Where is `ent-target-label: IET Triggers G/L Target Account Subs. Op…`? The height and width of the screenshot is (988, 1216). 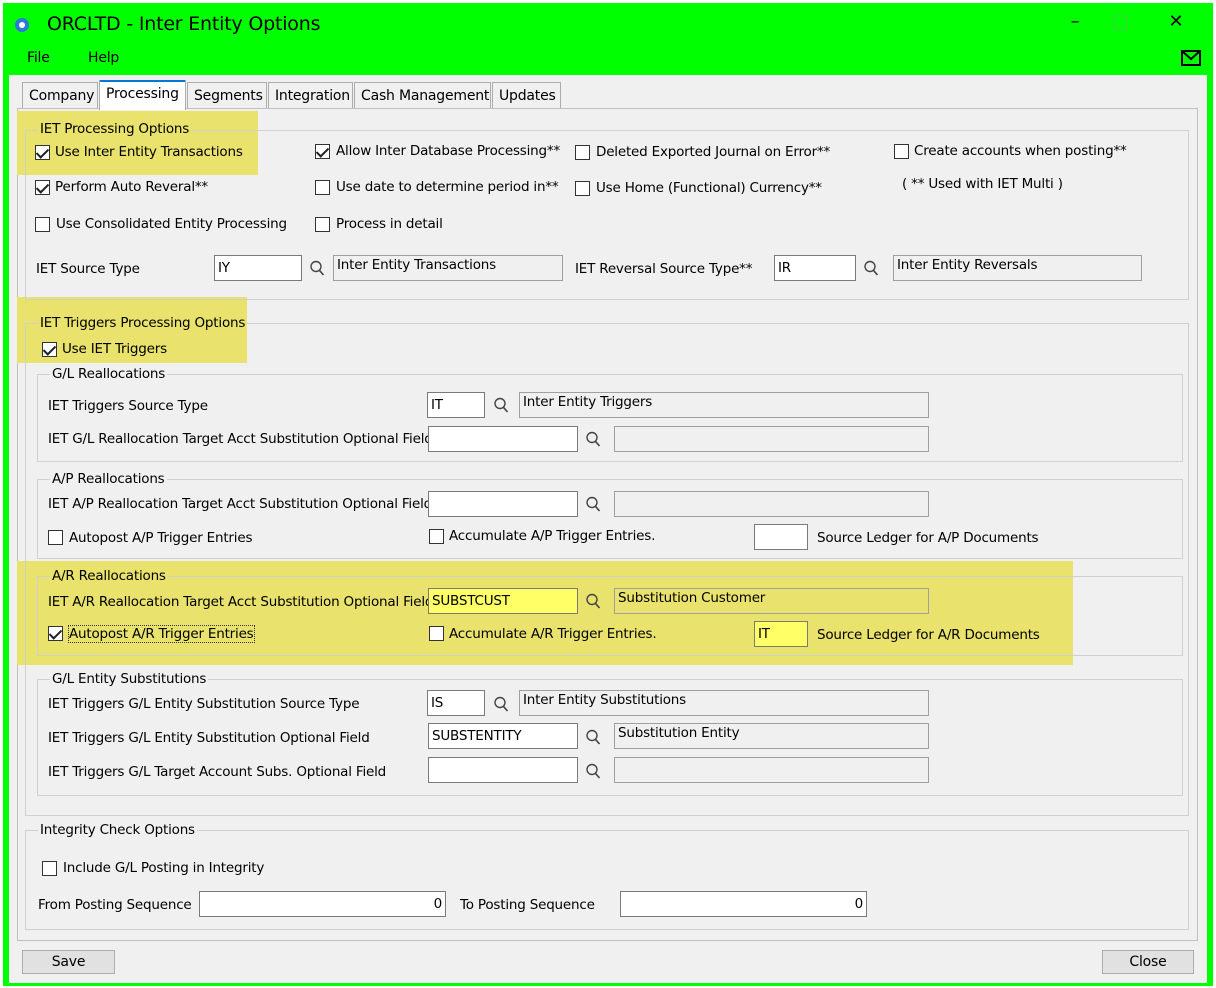
ent-target-label: IET Triggers G/L Target Account Subs. Op… is located at coordinates (217, 772).